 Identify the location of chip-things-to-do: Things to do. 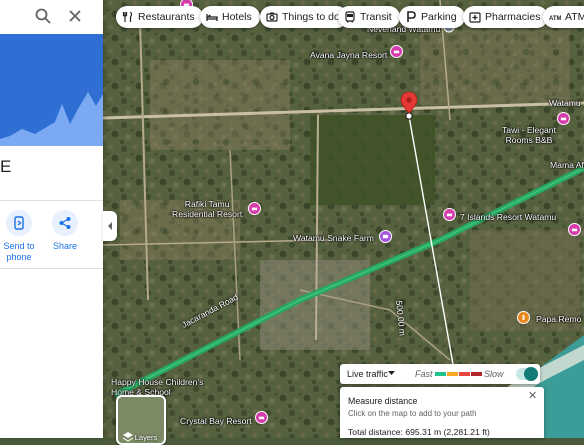
(304, 17).